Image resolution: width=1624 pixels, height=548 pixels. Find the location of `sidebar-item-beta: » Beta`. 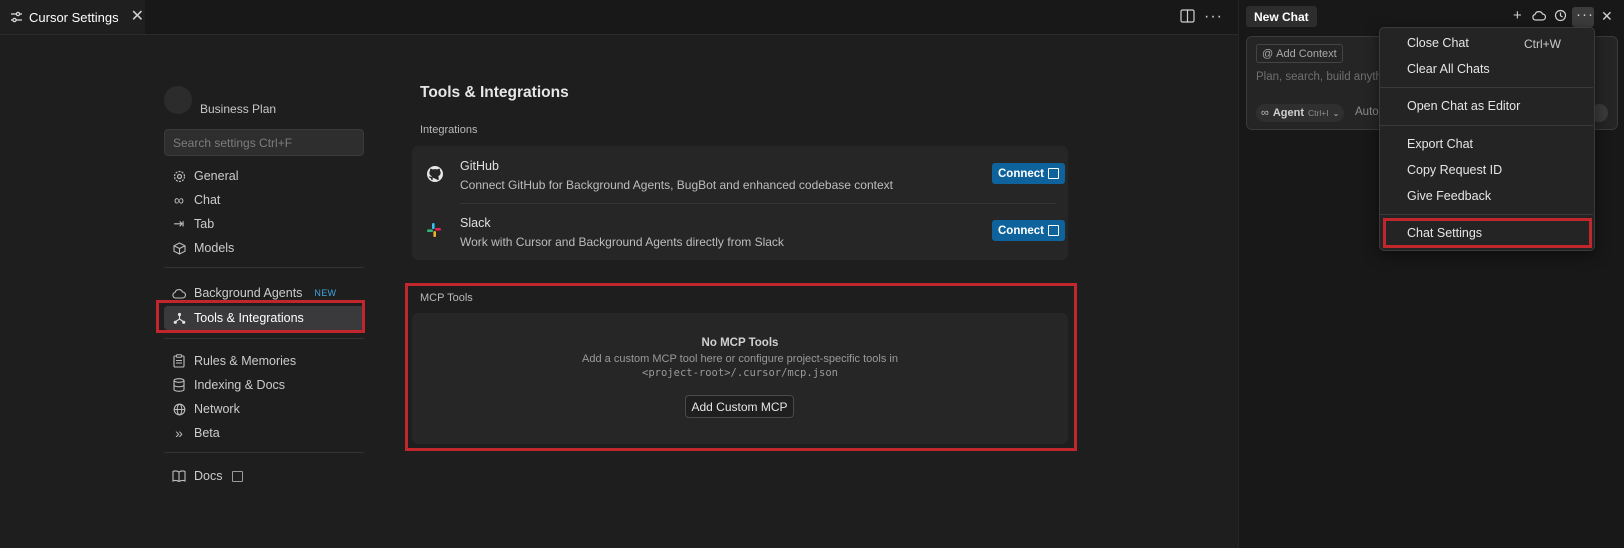

sidebar-item-beta: » Beta is located at coordinates (264, 433).